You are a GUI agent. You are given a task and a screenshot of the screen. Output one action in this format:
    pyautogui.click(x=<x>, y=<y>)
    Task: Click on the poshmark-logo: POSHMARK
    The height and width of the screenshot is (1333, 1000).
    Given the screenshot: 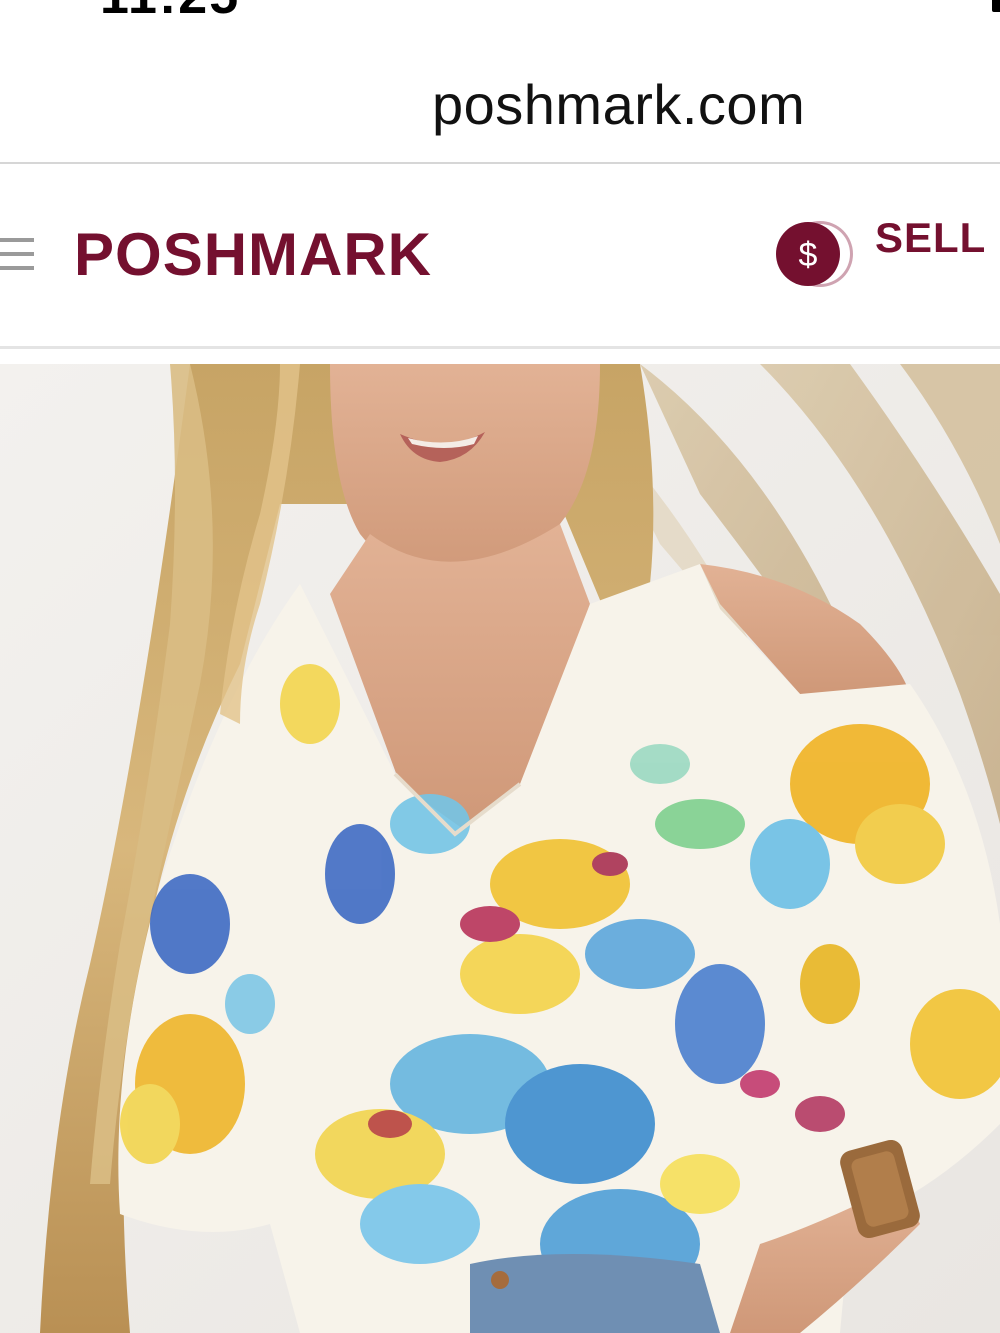 What is the action you would take?
    pyautogui.click(x=253, y=254)
    